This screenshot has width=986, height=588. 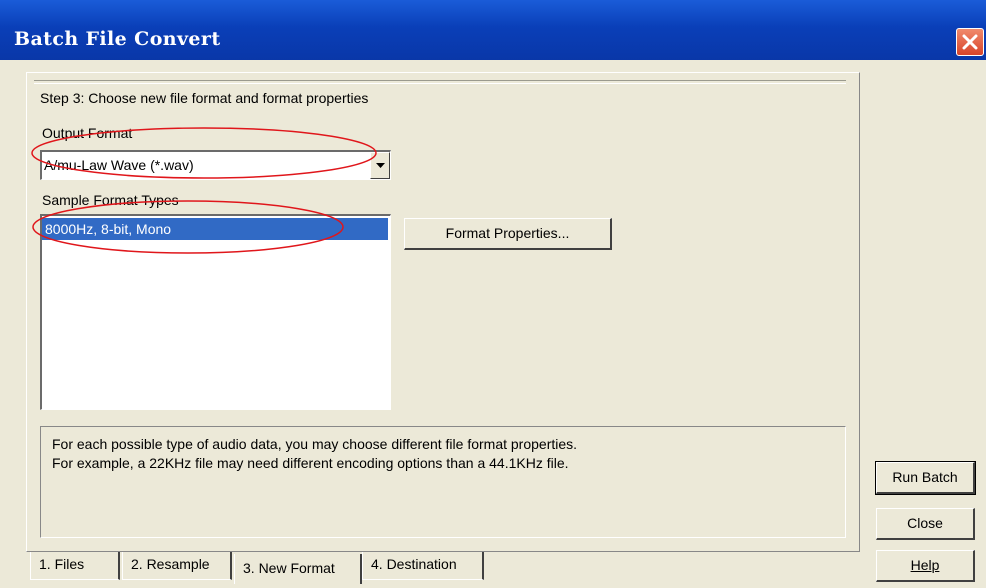 What do you see at coordinates (493, 30) in the screenshot?
I see `title-bar: Batch File Convert` at bounding box center [493, 30].